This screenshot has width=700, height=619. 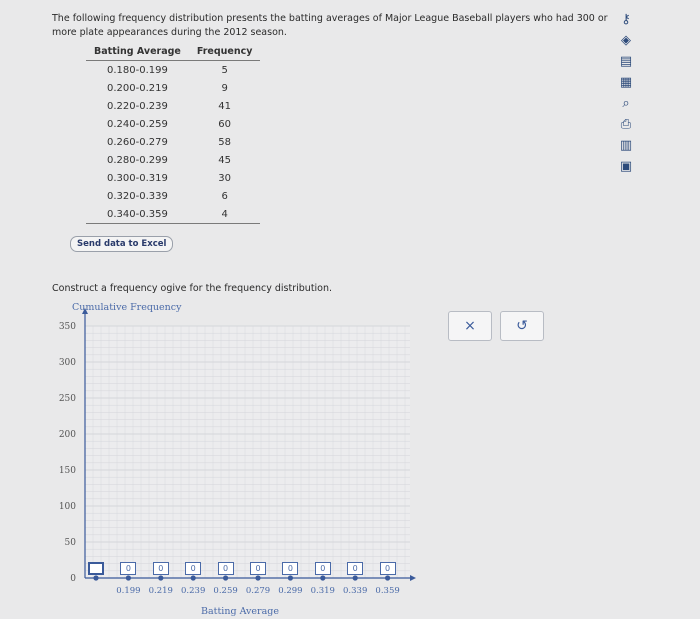 I want to click on y-tick-label: 150, so click(x=67, y=471).